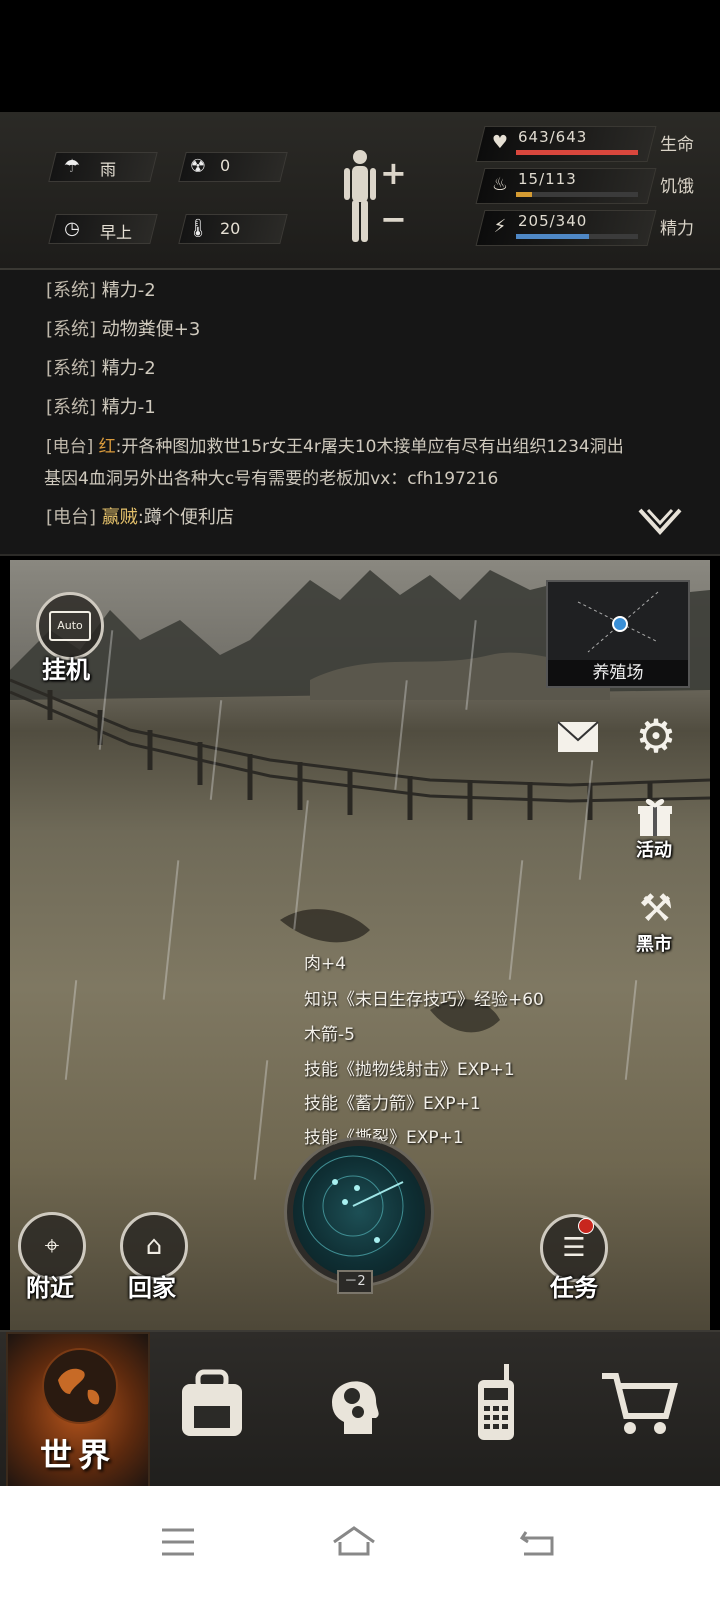  What do you see at coordinates (409, 1070) in the screenshot?
I see `reward-message: 技能《抛物线射击》EXP+1` at bounding box center [409, 1070].